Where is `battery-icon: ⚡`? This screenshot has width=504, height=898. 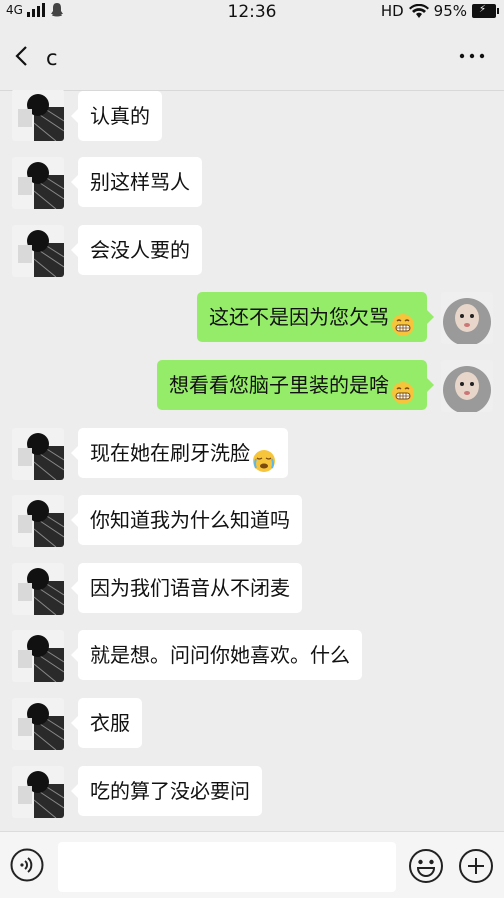
battery-icon: ⚡ is located at coordinates (485, 11).